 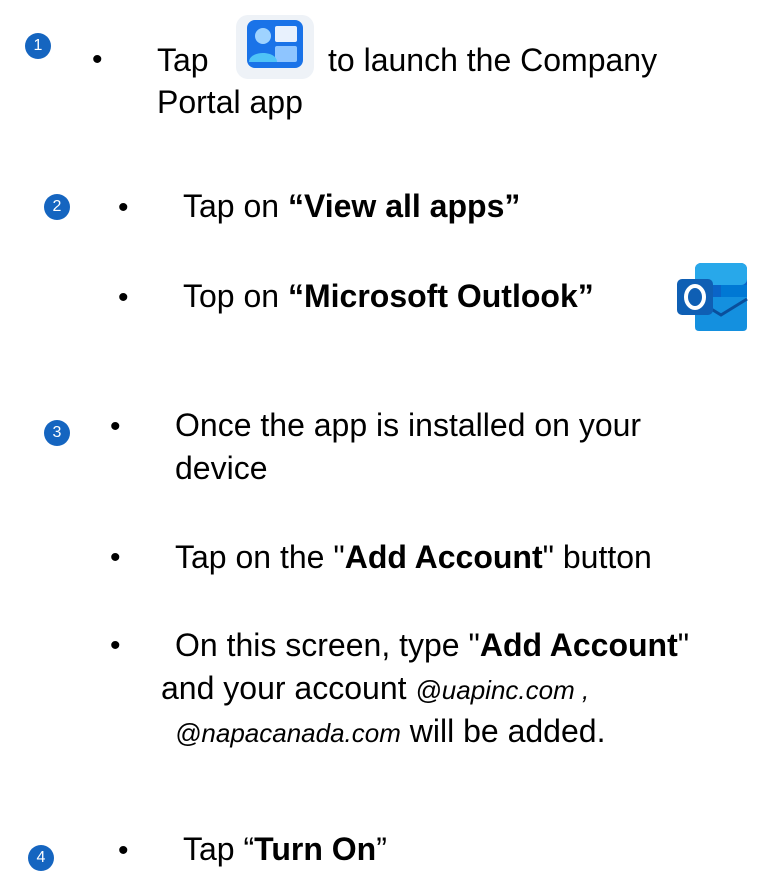 I want to click on step-1-portal-app-text: Portal app, so click(x=230, y=102).